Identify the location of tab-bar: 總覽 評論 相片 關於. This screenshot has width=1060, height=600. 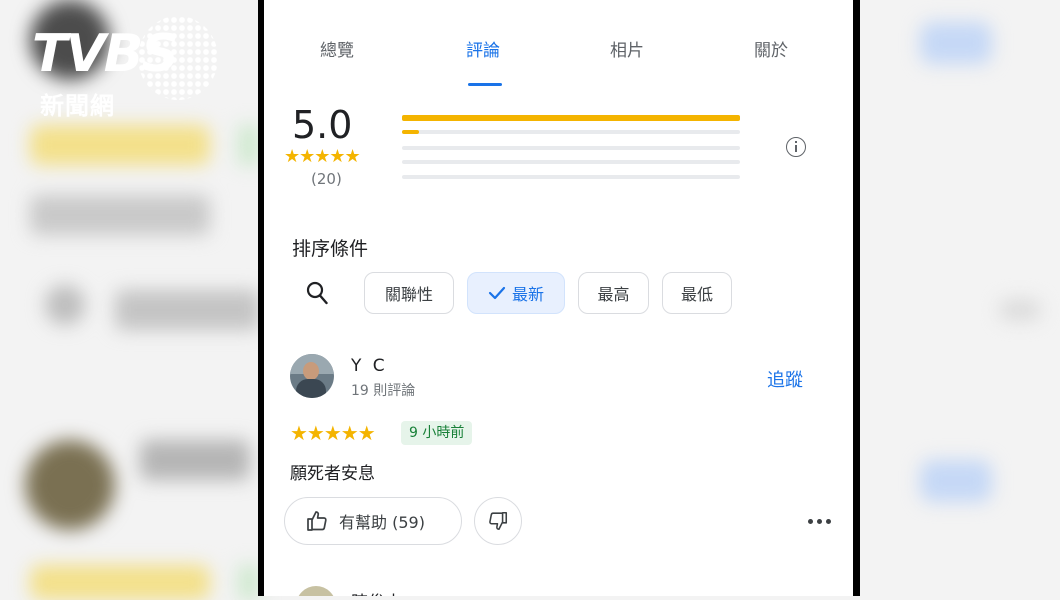
(558, 62).